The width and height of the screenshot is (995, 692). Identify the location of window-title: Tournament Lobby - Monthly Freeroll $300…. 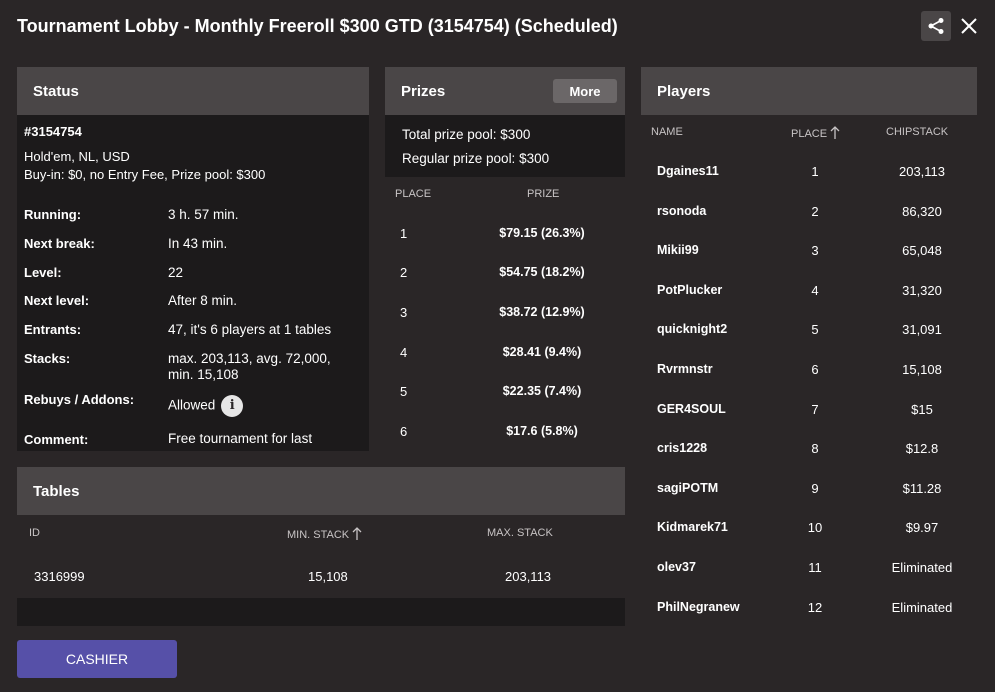
(317, 26).